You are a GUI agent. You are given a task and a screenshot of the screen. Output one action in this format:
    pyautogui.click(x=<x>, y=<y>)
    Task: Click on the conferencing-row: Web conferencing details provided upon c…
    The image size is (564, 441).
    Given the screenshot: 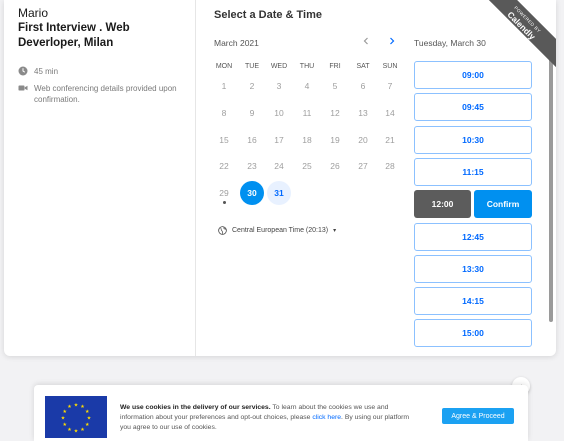 What is the action you would take?
    pyautogui.click(x=103, y=94)
    